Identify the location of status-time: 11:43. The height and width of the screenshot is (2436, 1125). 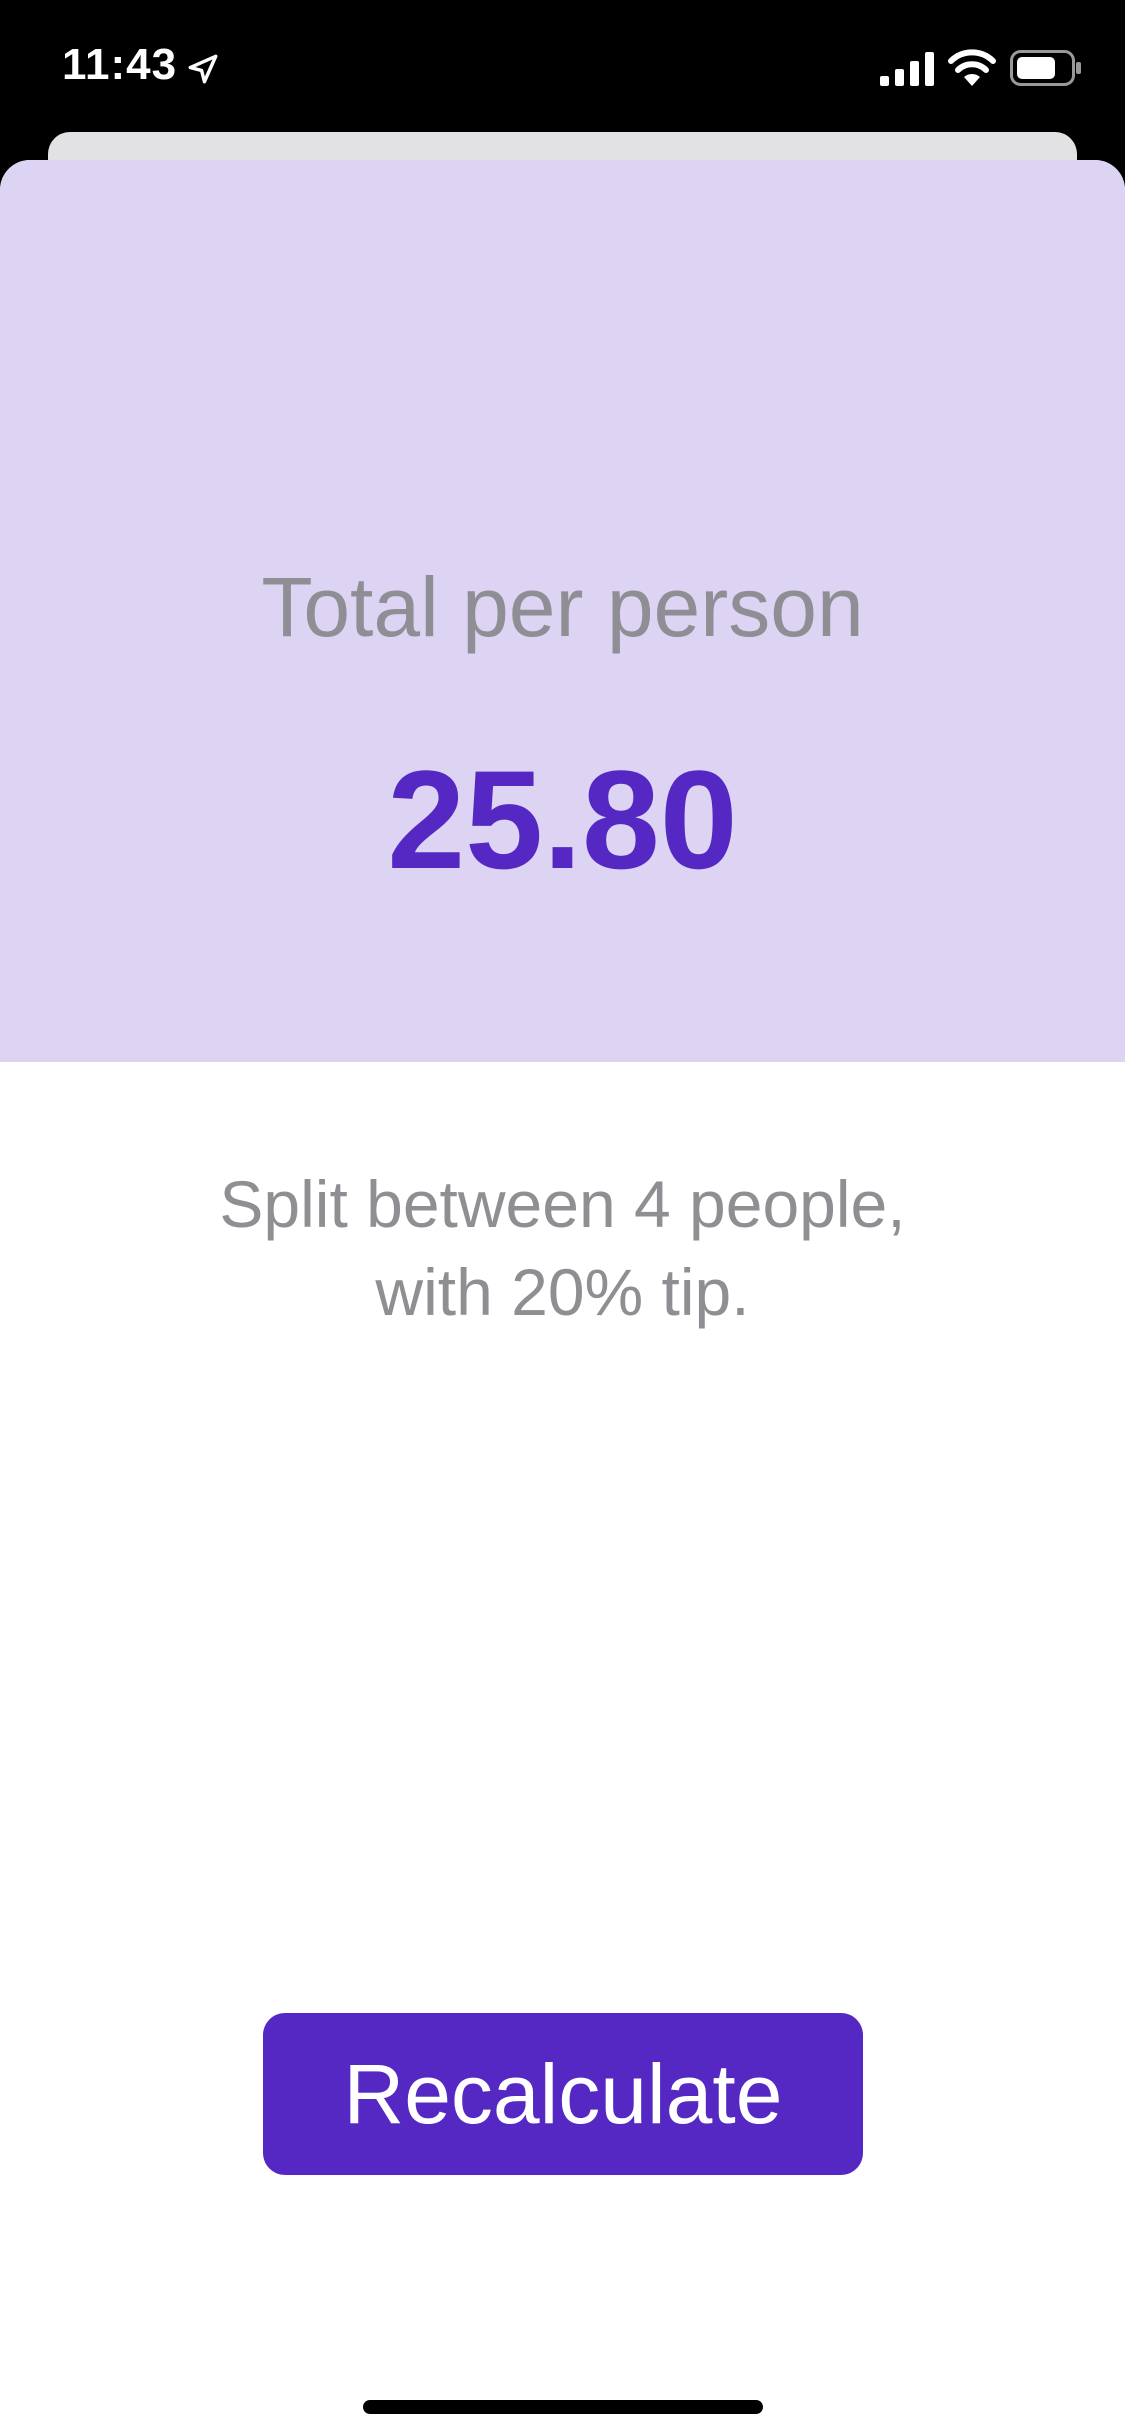
(120, 64).